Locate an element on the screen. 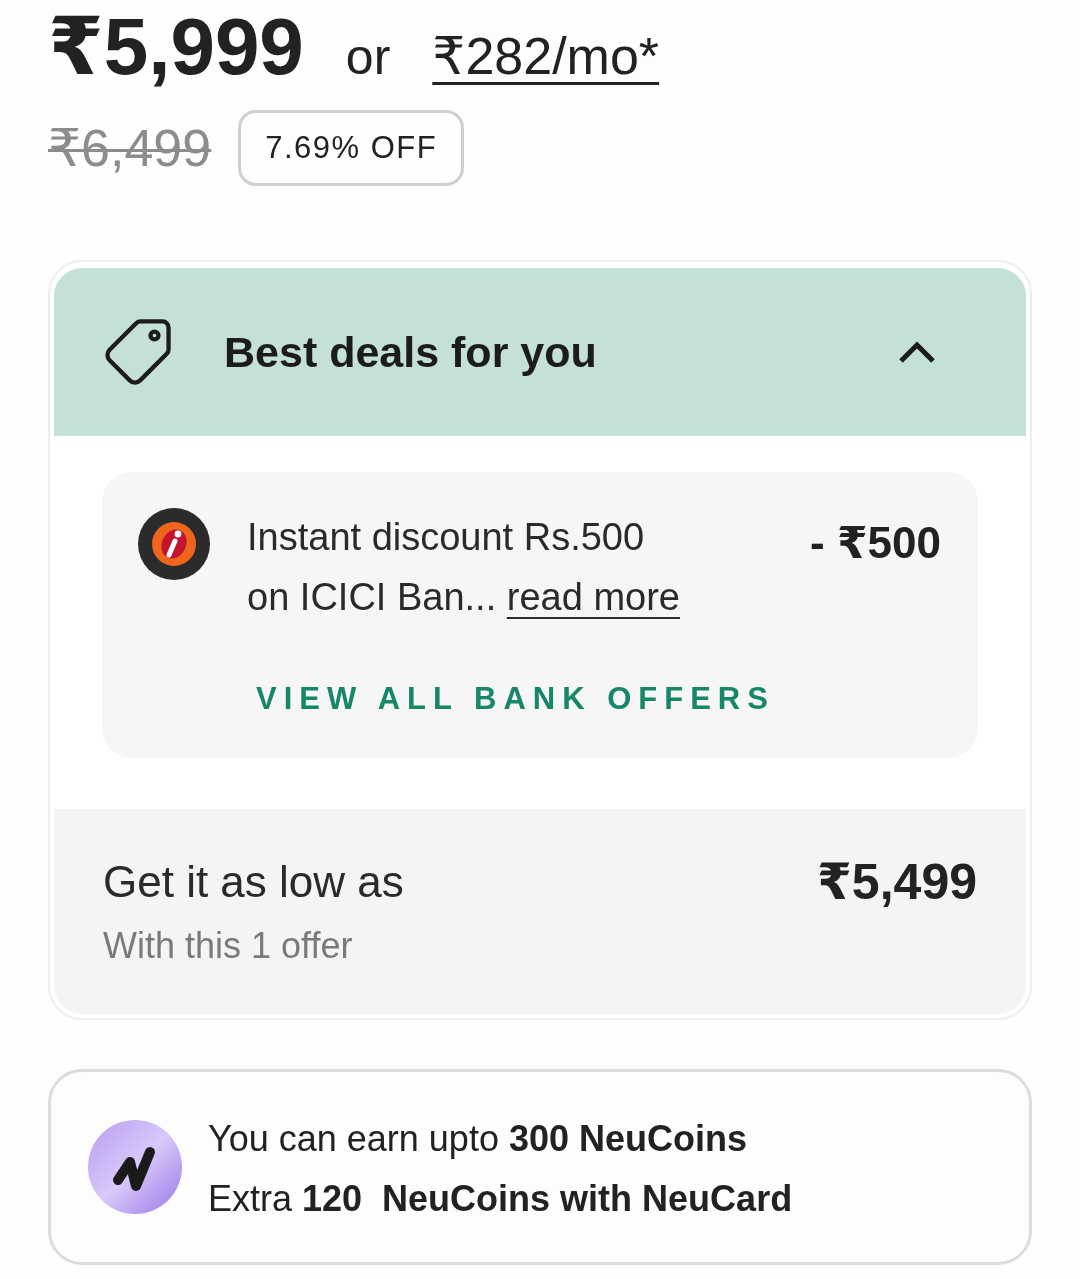  price-separator: or is located at coordinates (368, 57).